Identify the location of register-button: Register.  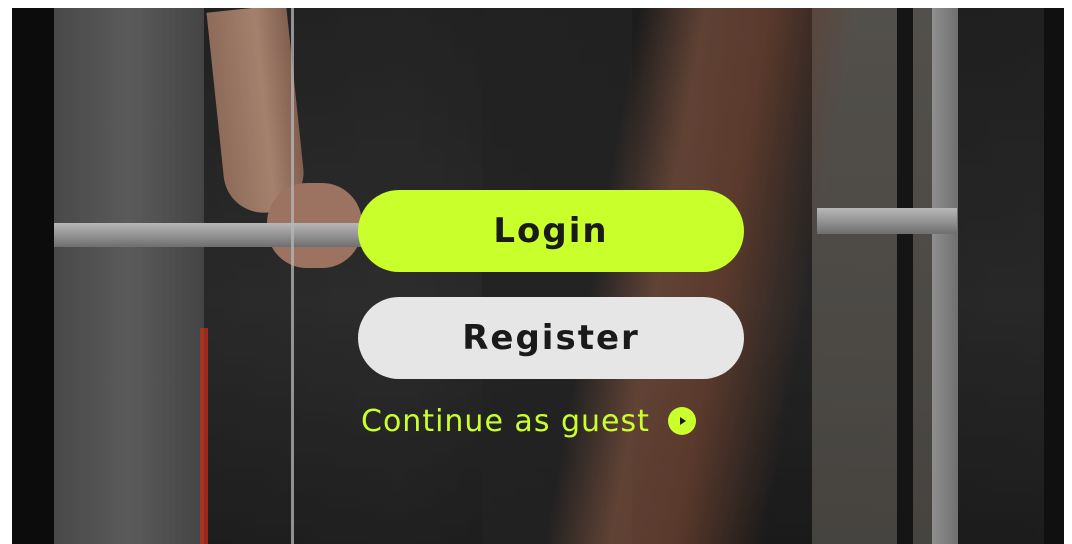
(551, 338).